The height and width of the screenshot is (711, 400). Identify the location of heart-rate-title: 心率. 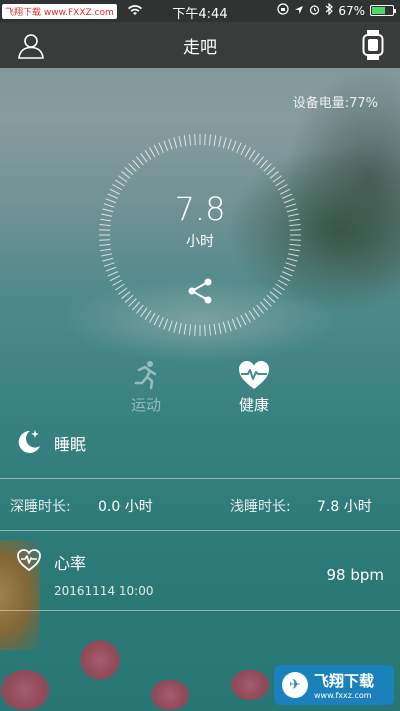
(70, 563).